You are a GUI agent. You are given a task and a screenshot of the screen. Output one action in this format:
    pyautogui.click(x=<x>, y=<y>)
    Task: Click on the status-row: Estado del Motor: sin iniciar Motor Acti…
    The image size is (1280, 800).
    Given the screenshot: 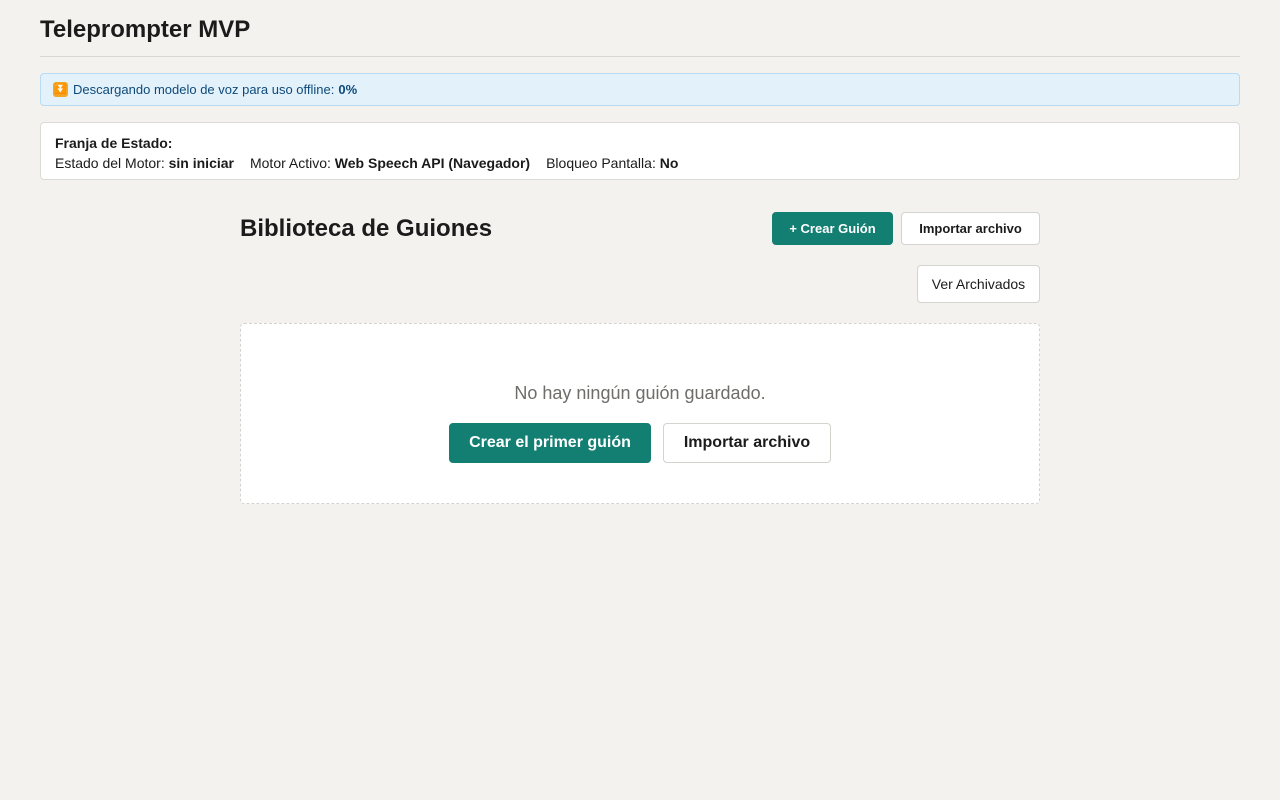 What is the action you would take?
    pyautogui.click(x=640, y=163)
    